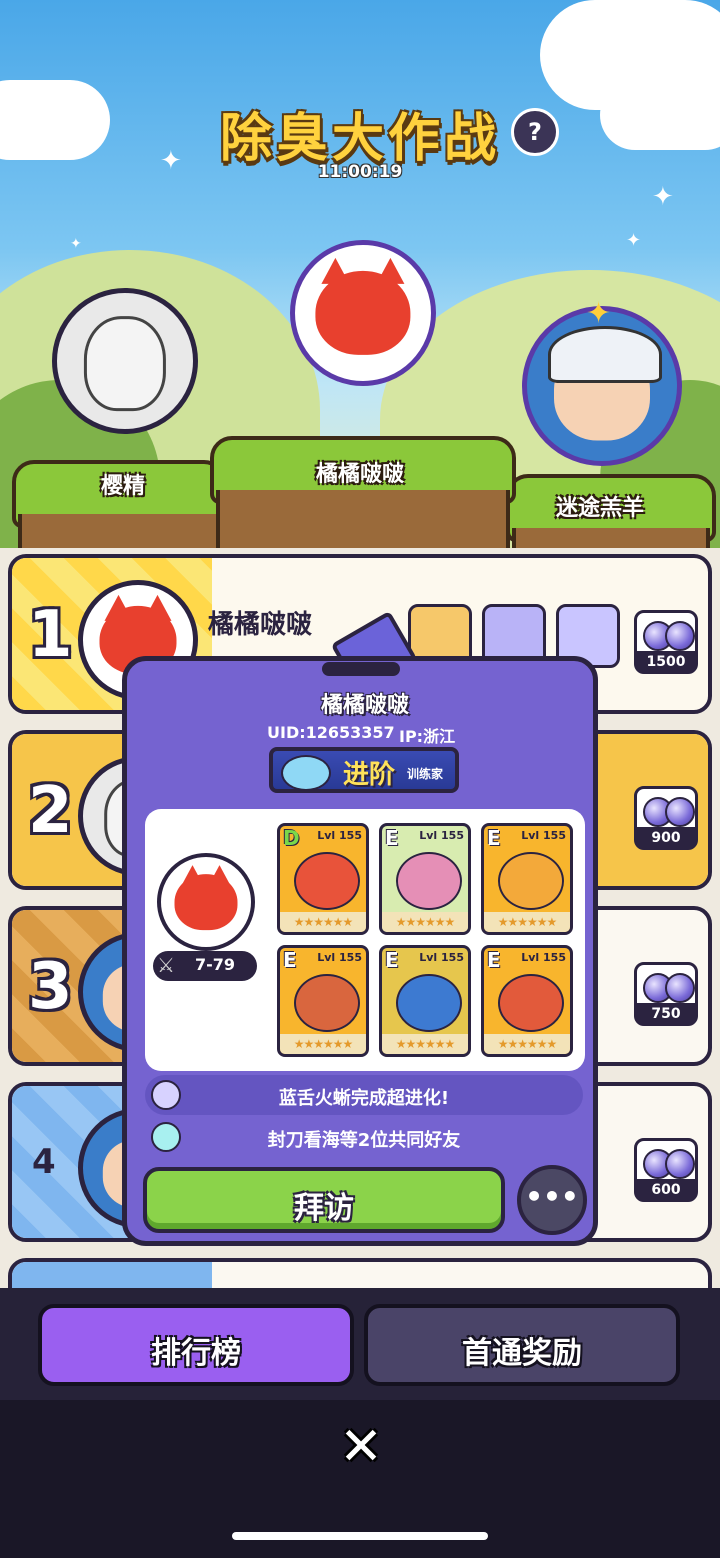  Describe the element at coordinates (666, 1190) in the screenshot. I see `reward-amount: 600` at that location.